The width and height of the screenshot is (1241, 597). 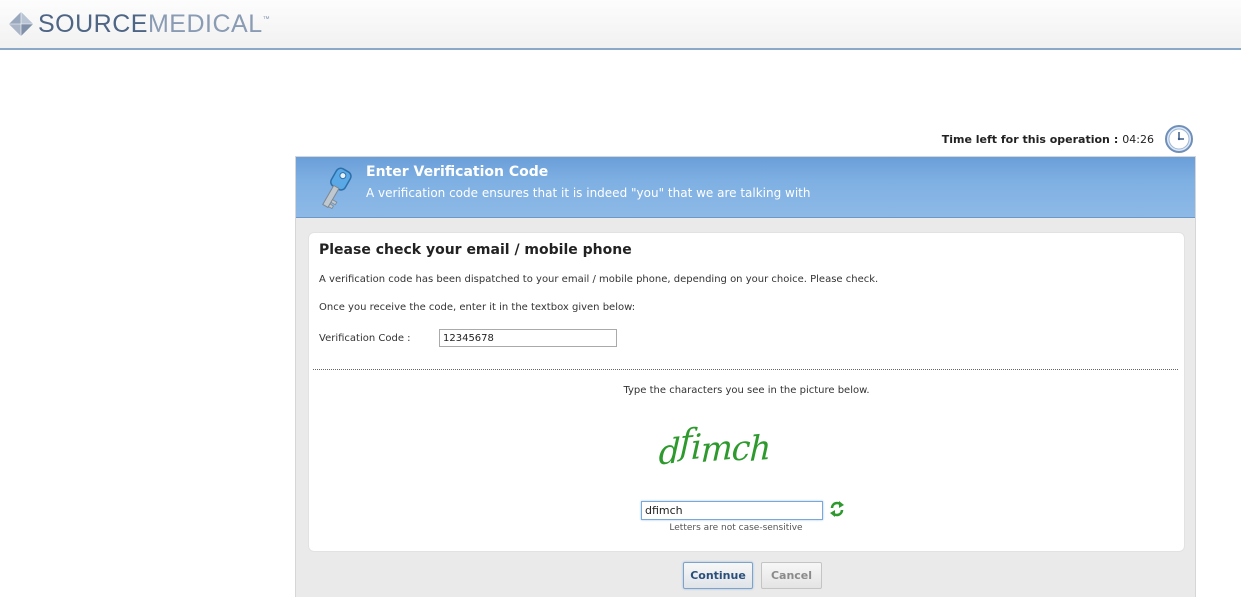 What do you see at coordinates (1138, 139) in the screenshot?
I see `timer-value: 04:26` at bounding box center [1138, 139].